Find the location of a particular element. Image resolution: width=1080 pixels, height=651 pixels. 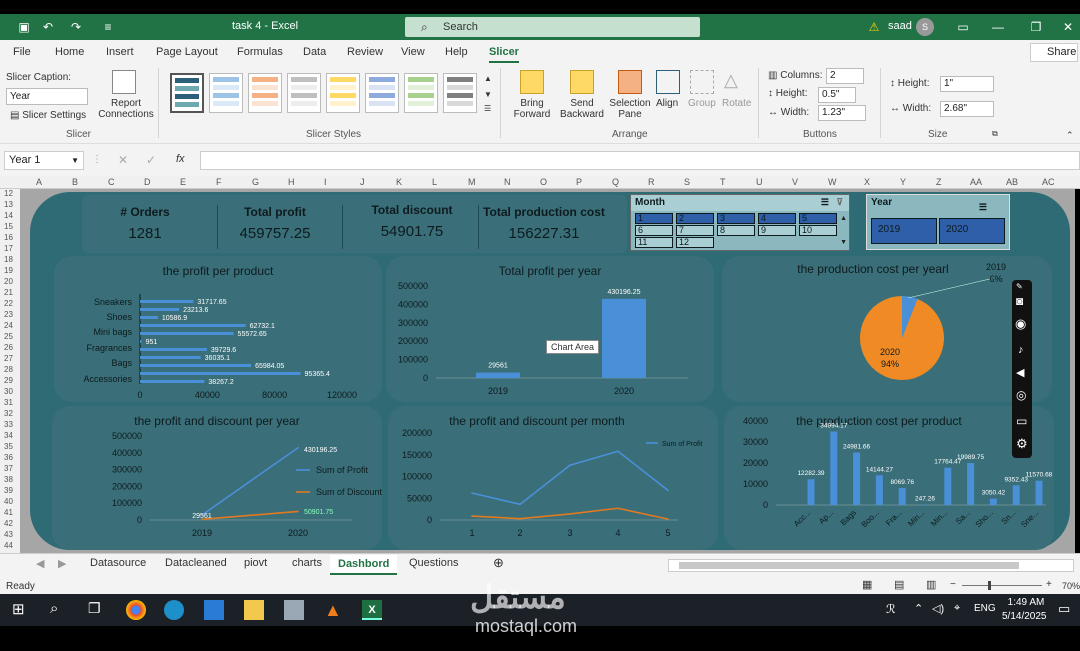

sheet-tab-datacleaned: Datacleaned is located at coordinates (196, 563).